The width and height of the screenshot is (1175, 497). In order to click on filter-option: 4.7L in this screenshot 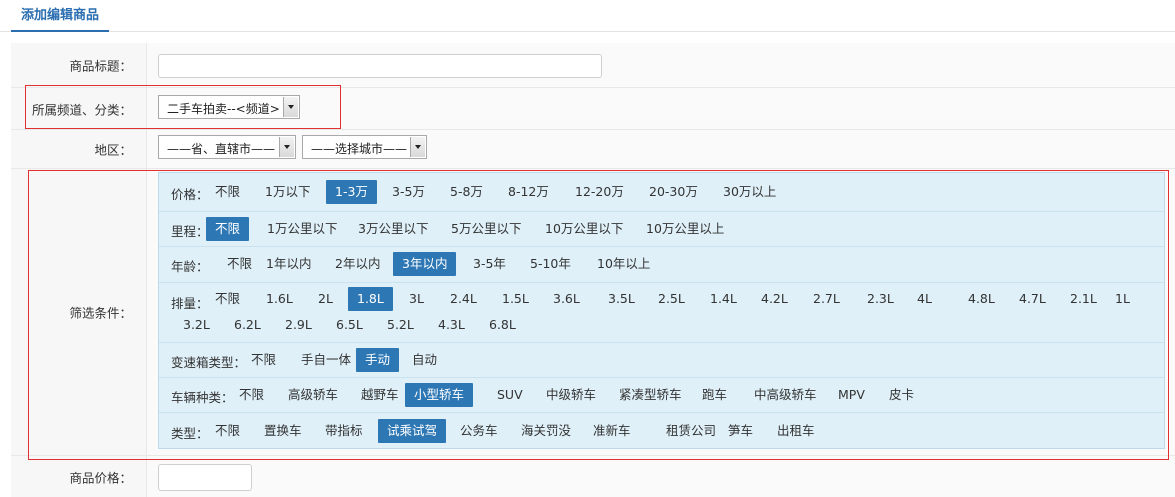, I will do `click(1032, 299)`.